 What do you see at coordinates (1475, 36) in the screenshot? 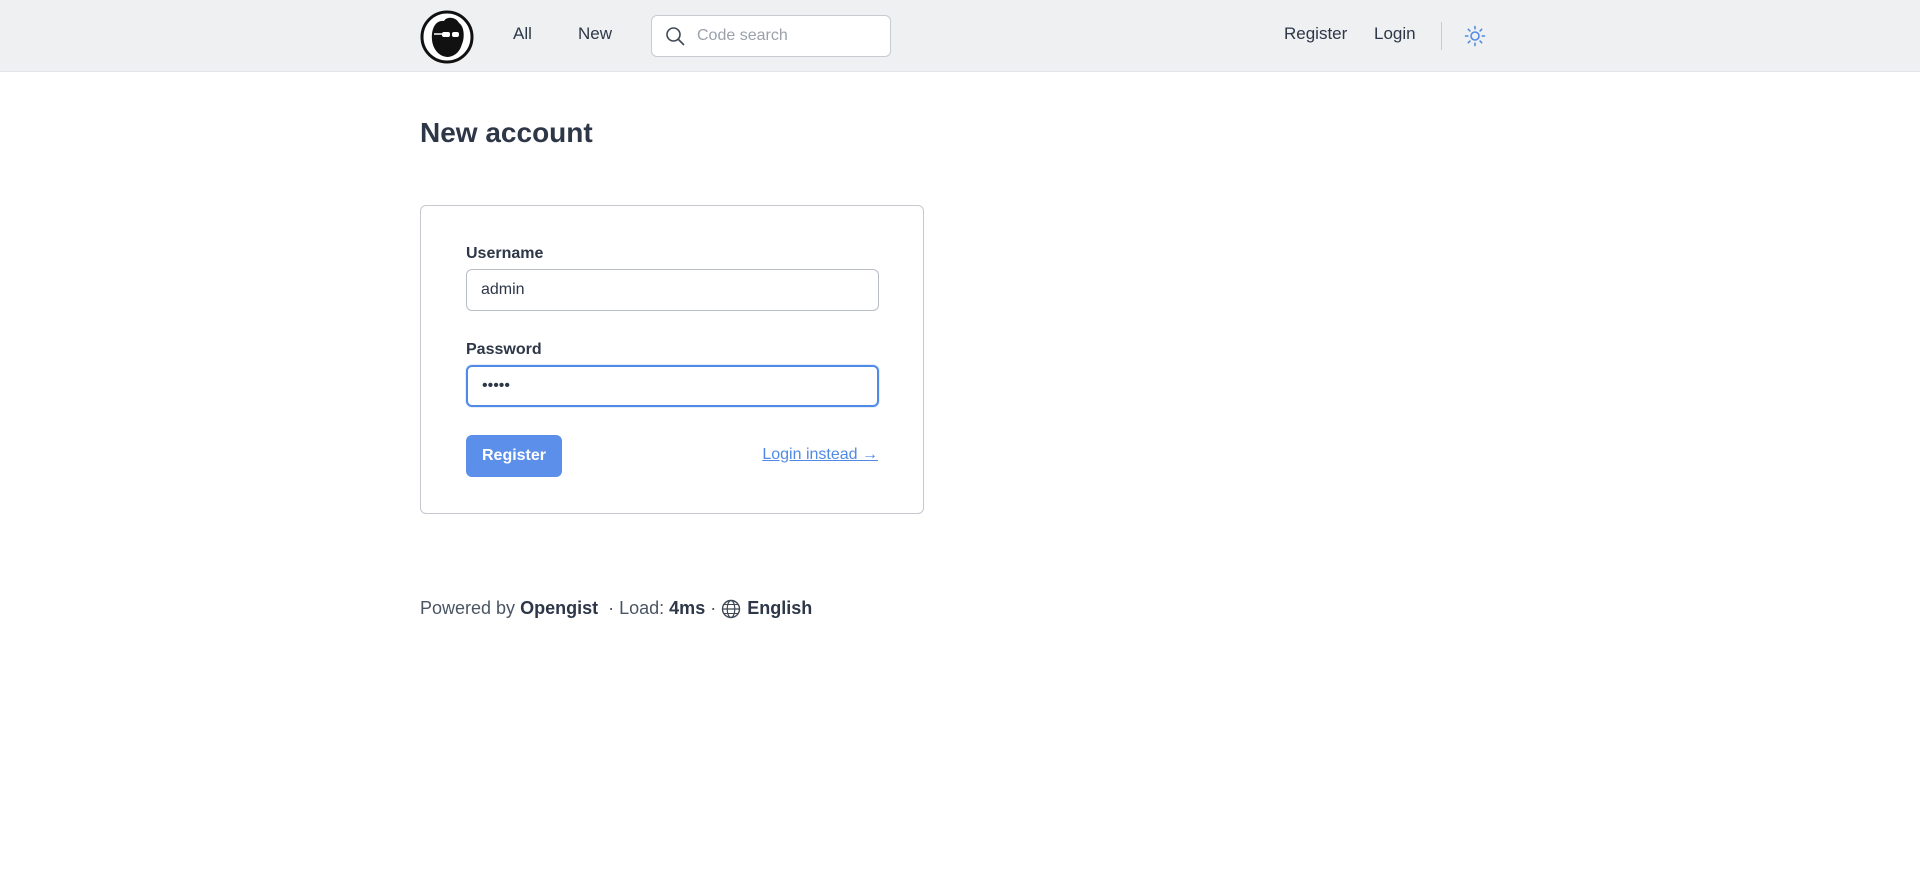
I see `sun-icon` at bounding box center [1475, 36].